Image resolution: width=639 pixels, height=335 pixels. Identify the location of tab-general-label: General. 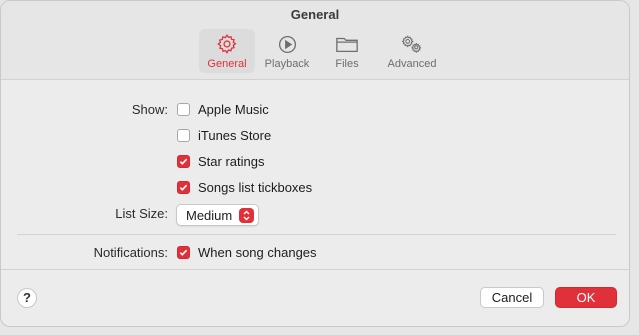
(227, 64).